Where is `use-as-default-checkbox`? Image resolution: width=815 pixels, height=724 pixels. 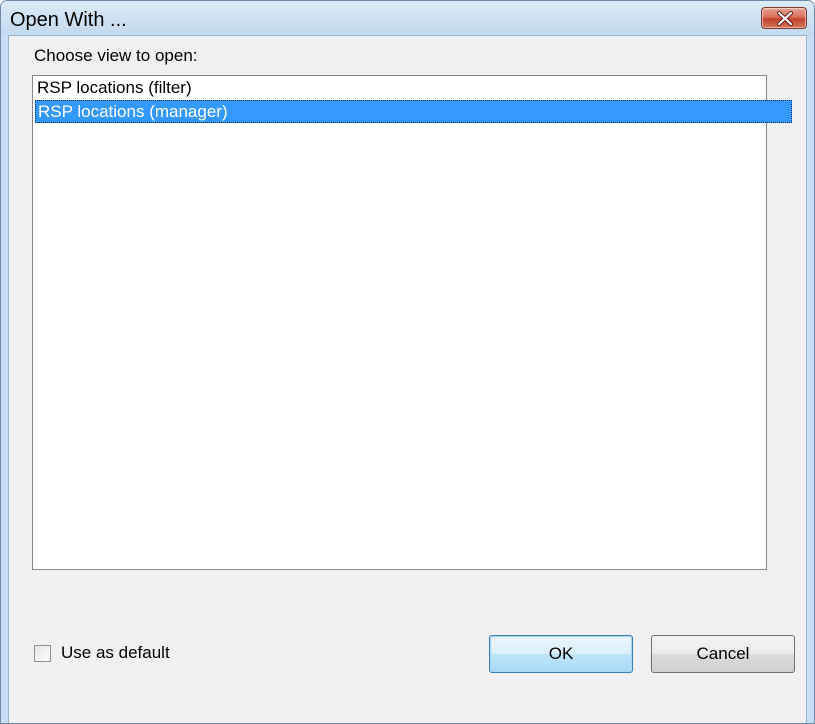
use-as-default-checkbox is located at coordinates (42, 653).